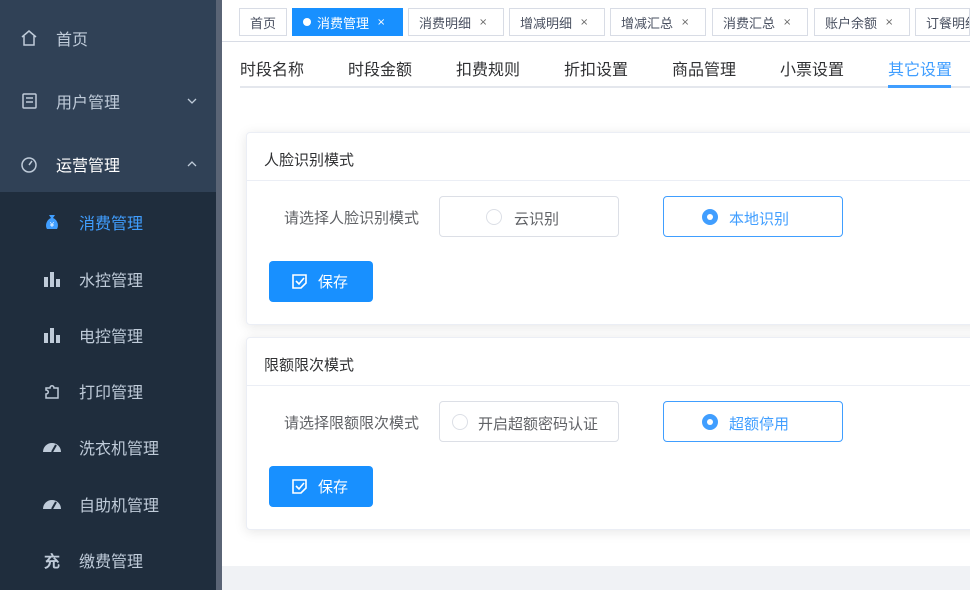  I want to click on tag-label: 增减明细, so click(546, 24).